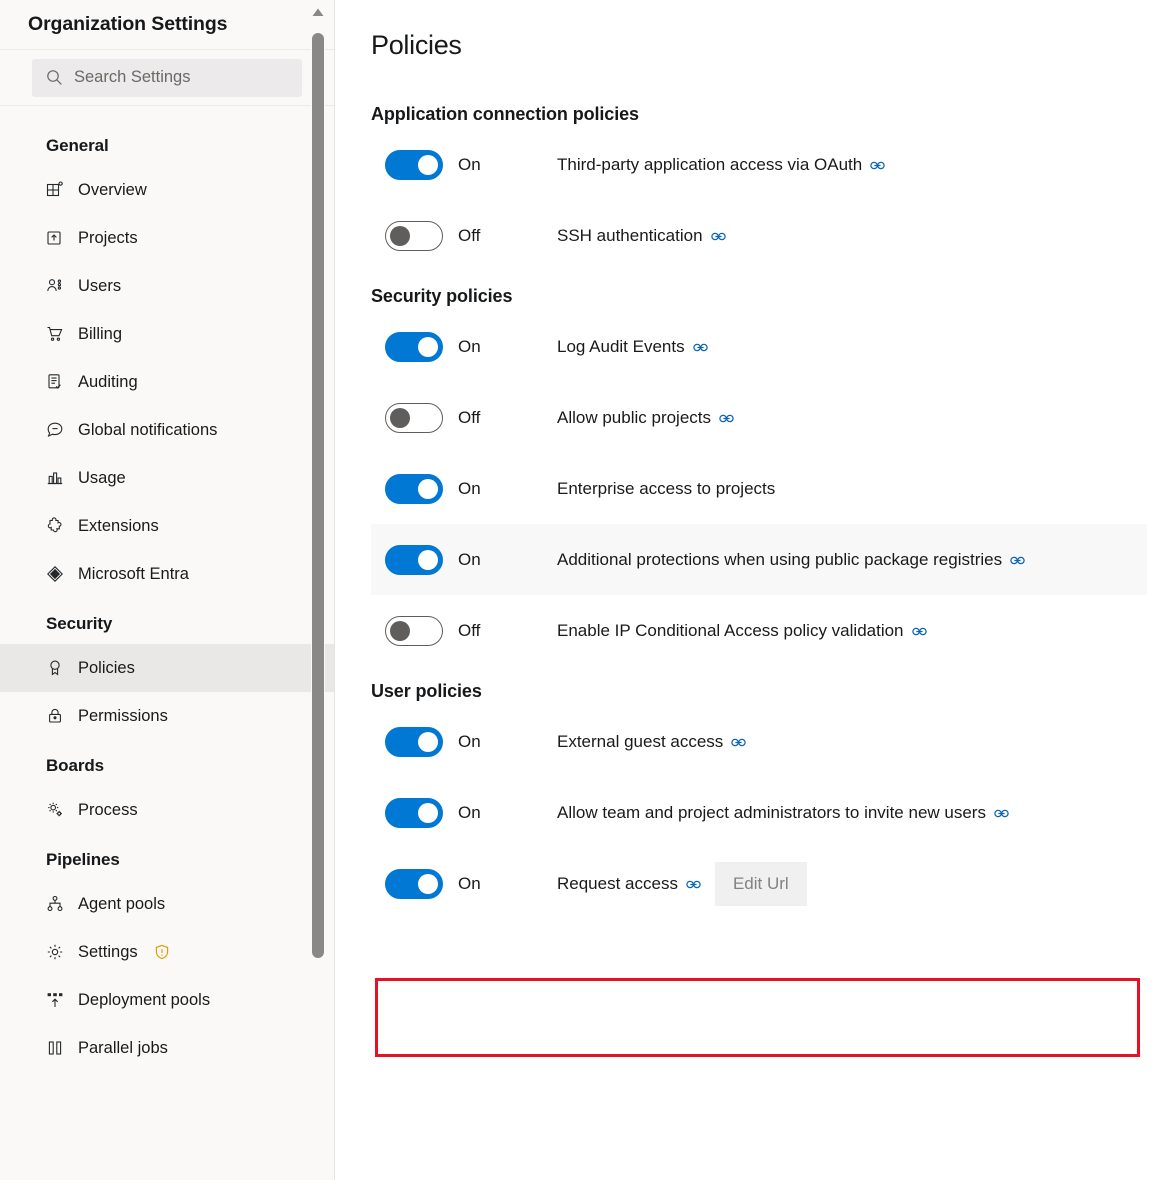 This screenshot has width=1159, height=1180. What do you see at coordinates (760, 883) in the screenshot?
I see `edit-url-button: Edit Url` at bounding box center [760, 883].